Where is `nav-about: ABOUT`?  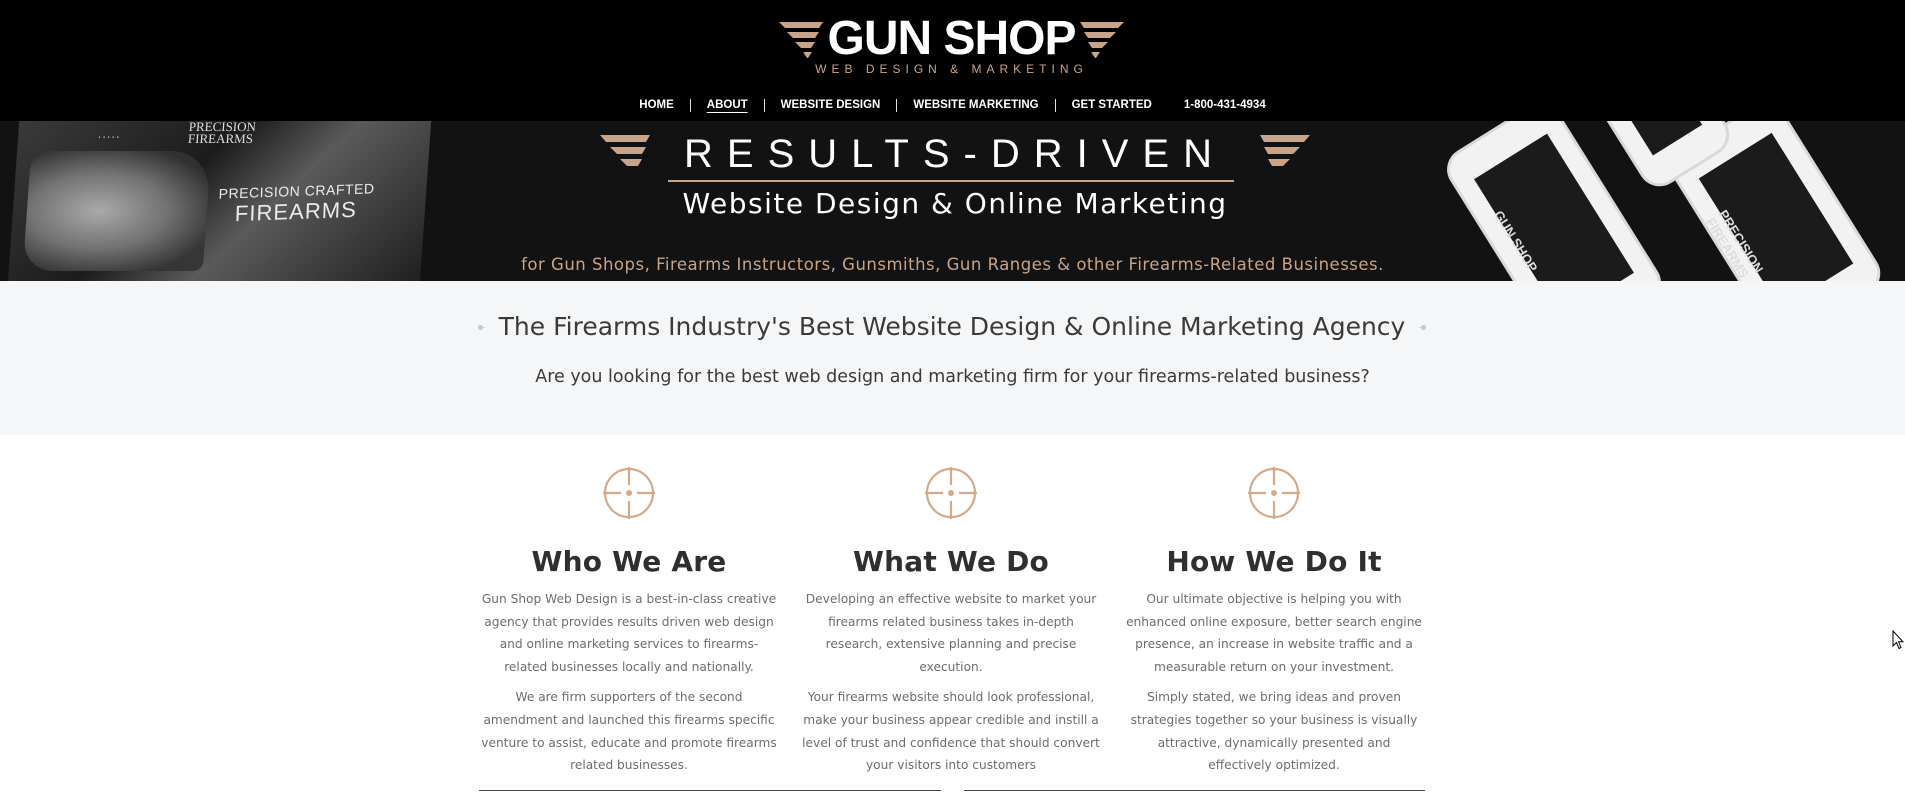 nav-about: ABOUT is located at coordinates (727, 105).